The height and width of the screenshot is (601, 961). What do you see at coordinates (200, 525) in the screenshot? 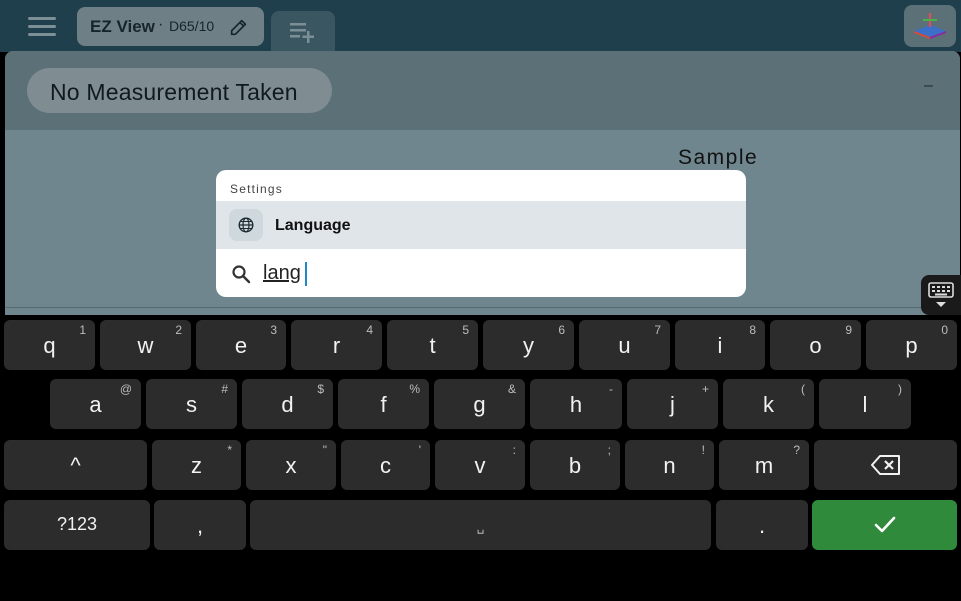
I see `key-comma: ,` at bounding box center [200, 525].